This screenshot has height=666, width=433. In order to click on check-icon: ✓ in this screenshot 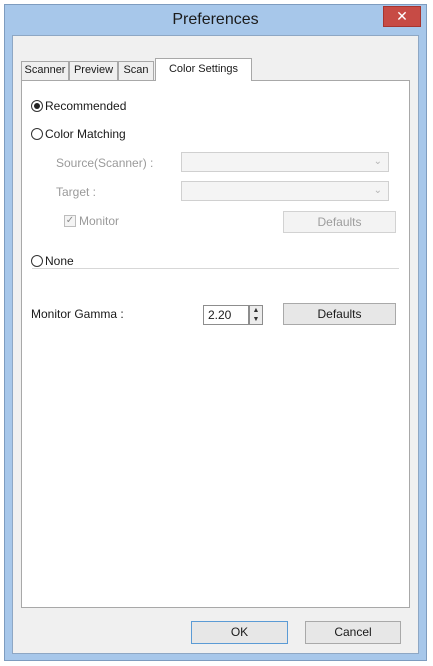, I will do `click(70, 220)`.